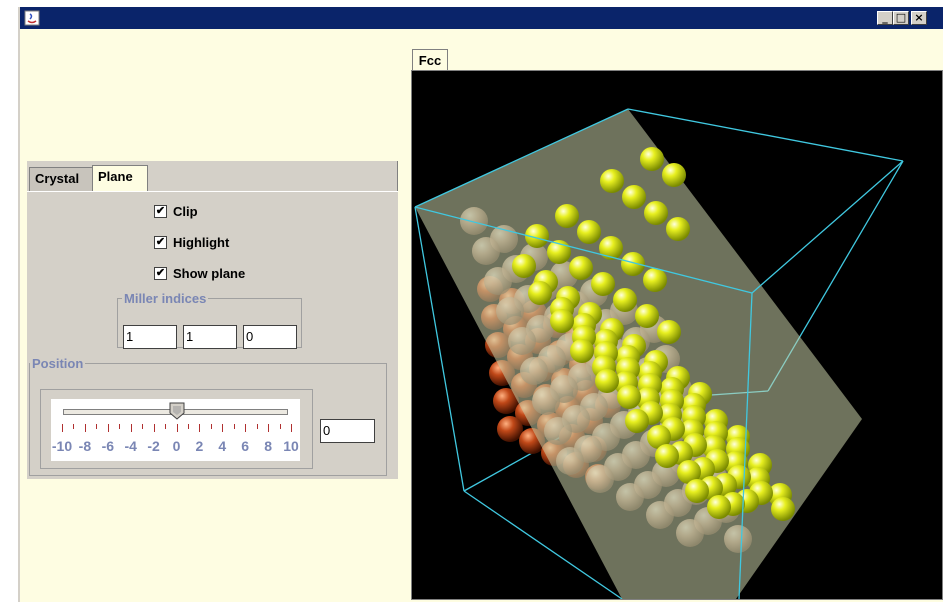  Describe the element at coordinates (61, 179) in the screenshot. I see `tab-crystal: Crystal` at that location.